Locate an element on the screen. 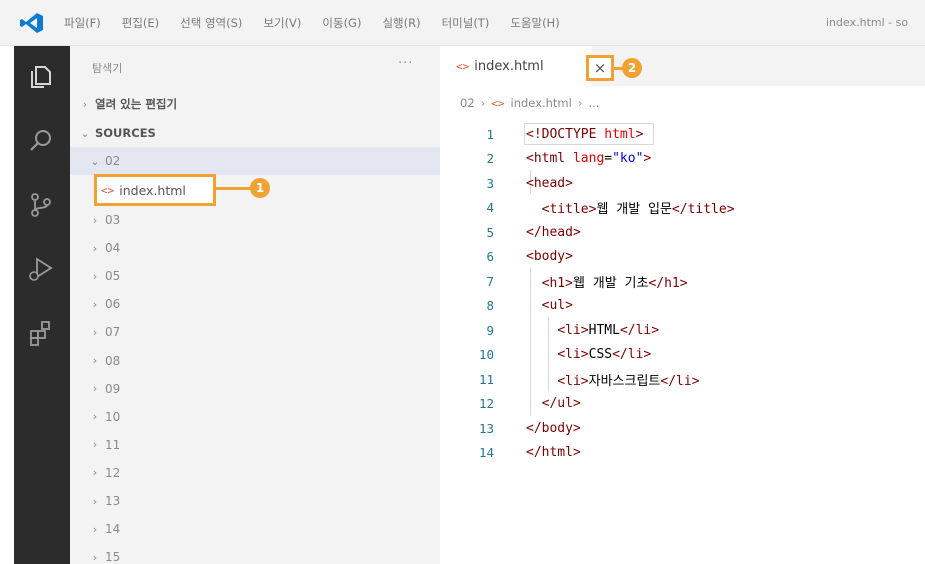 This screenshot has width=925, height=564. folder-10: › 10 is located at coordinates (255, 417).